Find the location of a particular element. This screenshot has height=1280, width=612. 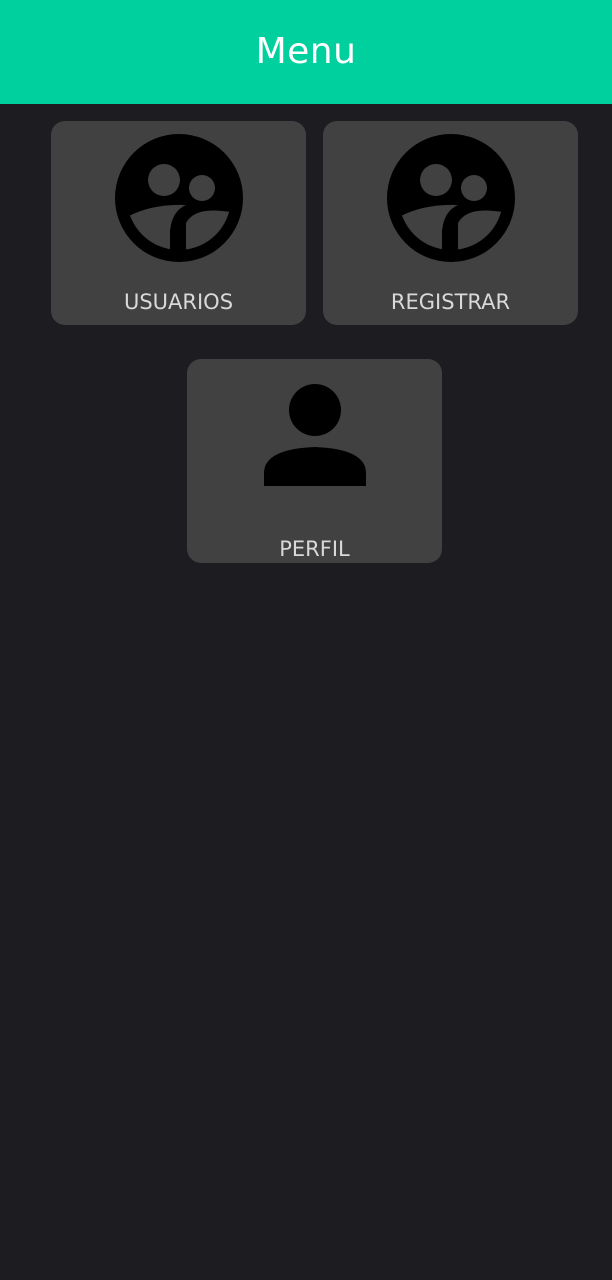

usuarios-tile-button: USUARIOS is located at coordinates (178, 223).